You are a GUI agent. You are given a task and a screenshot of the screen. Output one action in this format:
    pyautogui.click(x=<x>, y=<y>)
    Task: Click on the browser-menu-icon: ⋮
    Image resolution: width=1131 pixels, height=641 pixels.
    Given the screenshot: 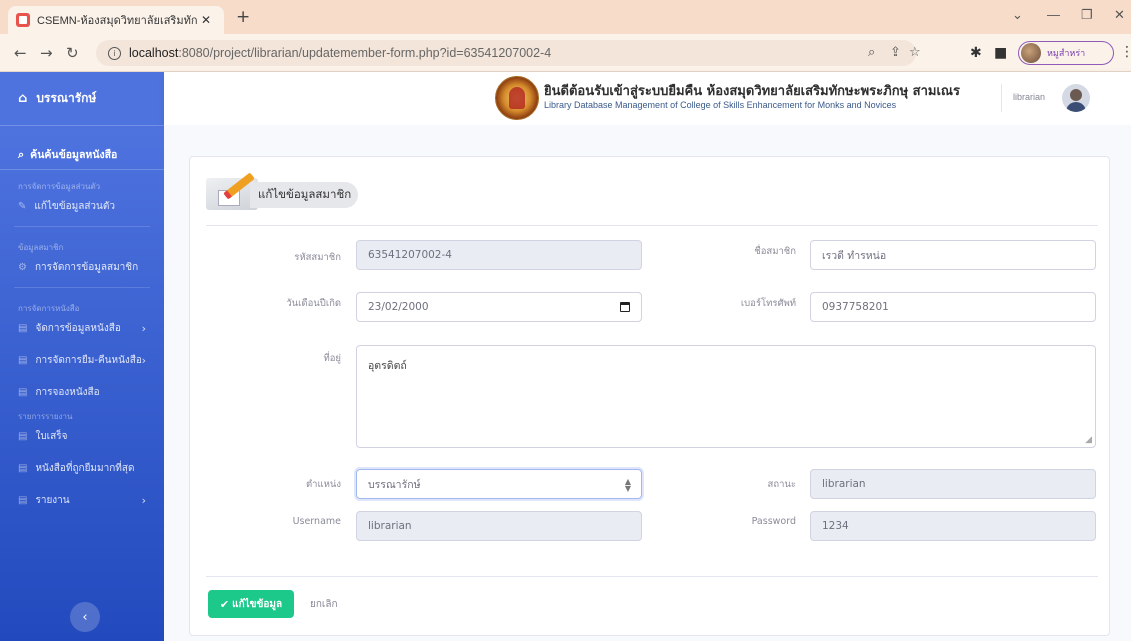 What is the action you would take?
    pyautogui.click(x=1125, y=52)
    